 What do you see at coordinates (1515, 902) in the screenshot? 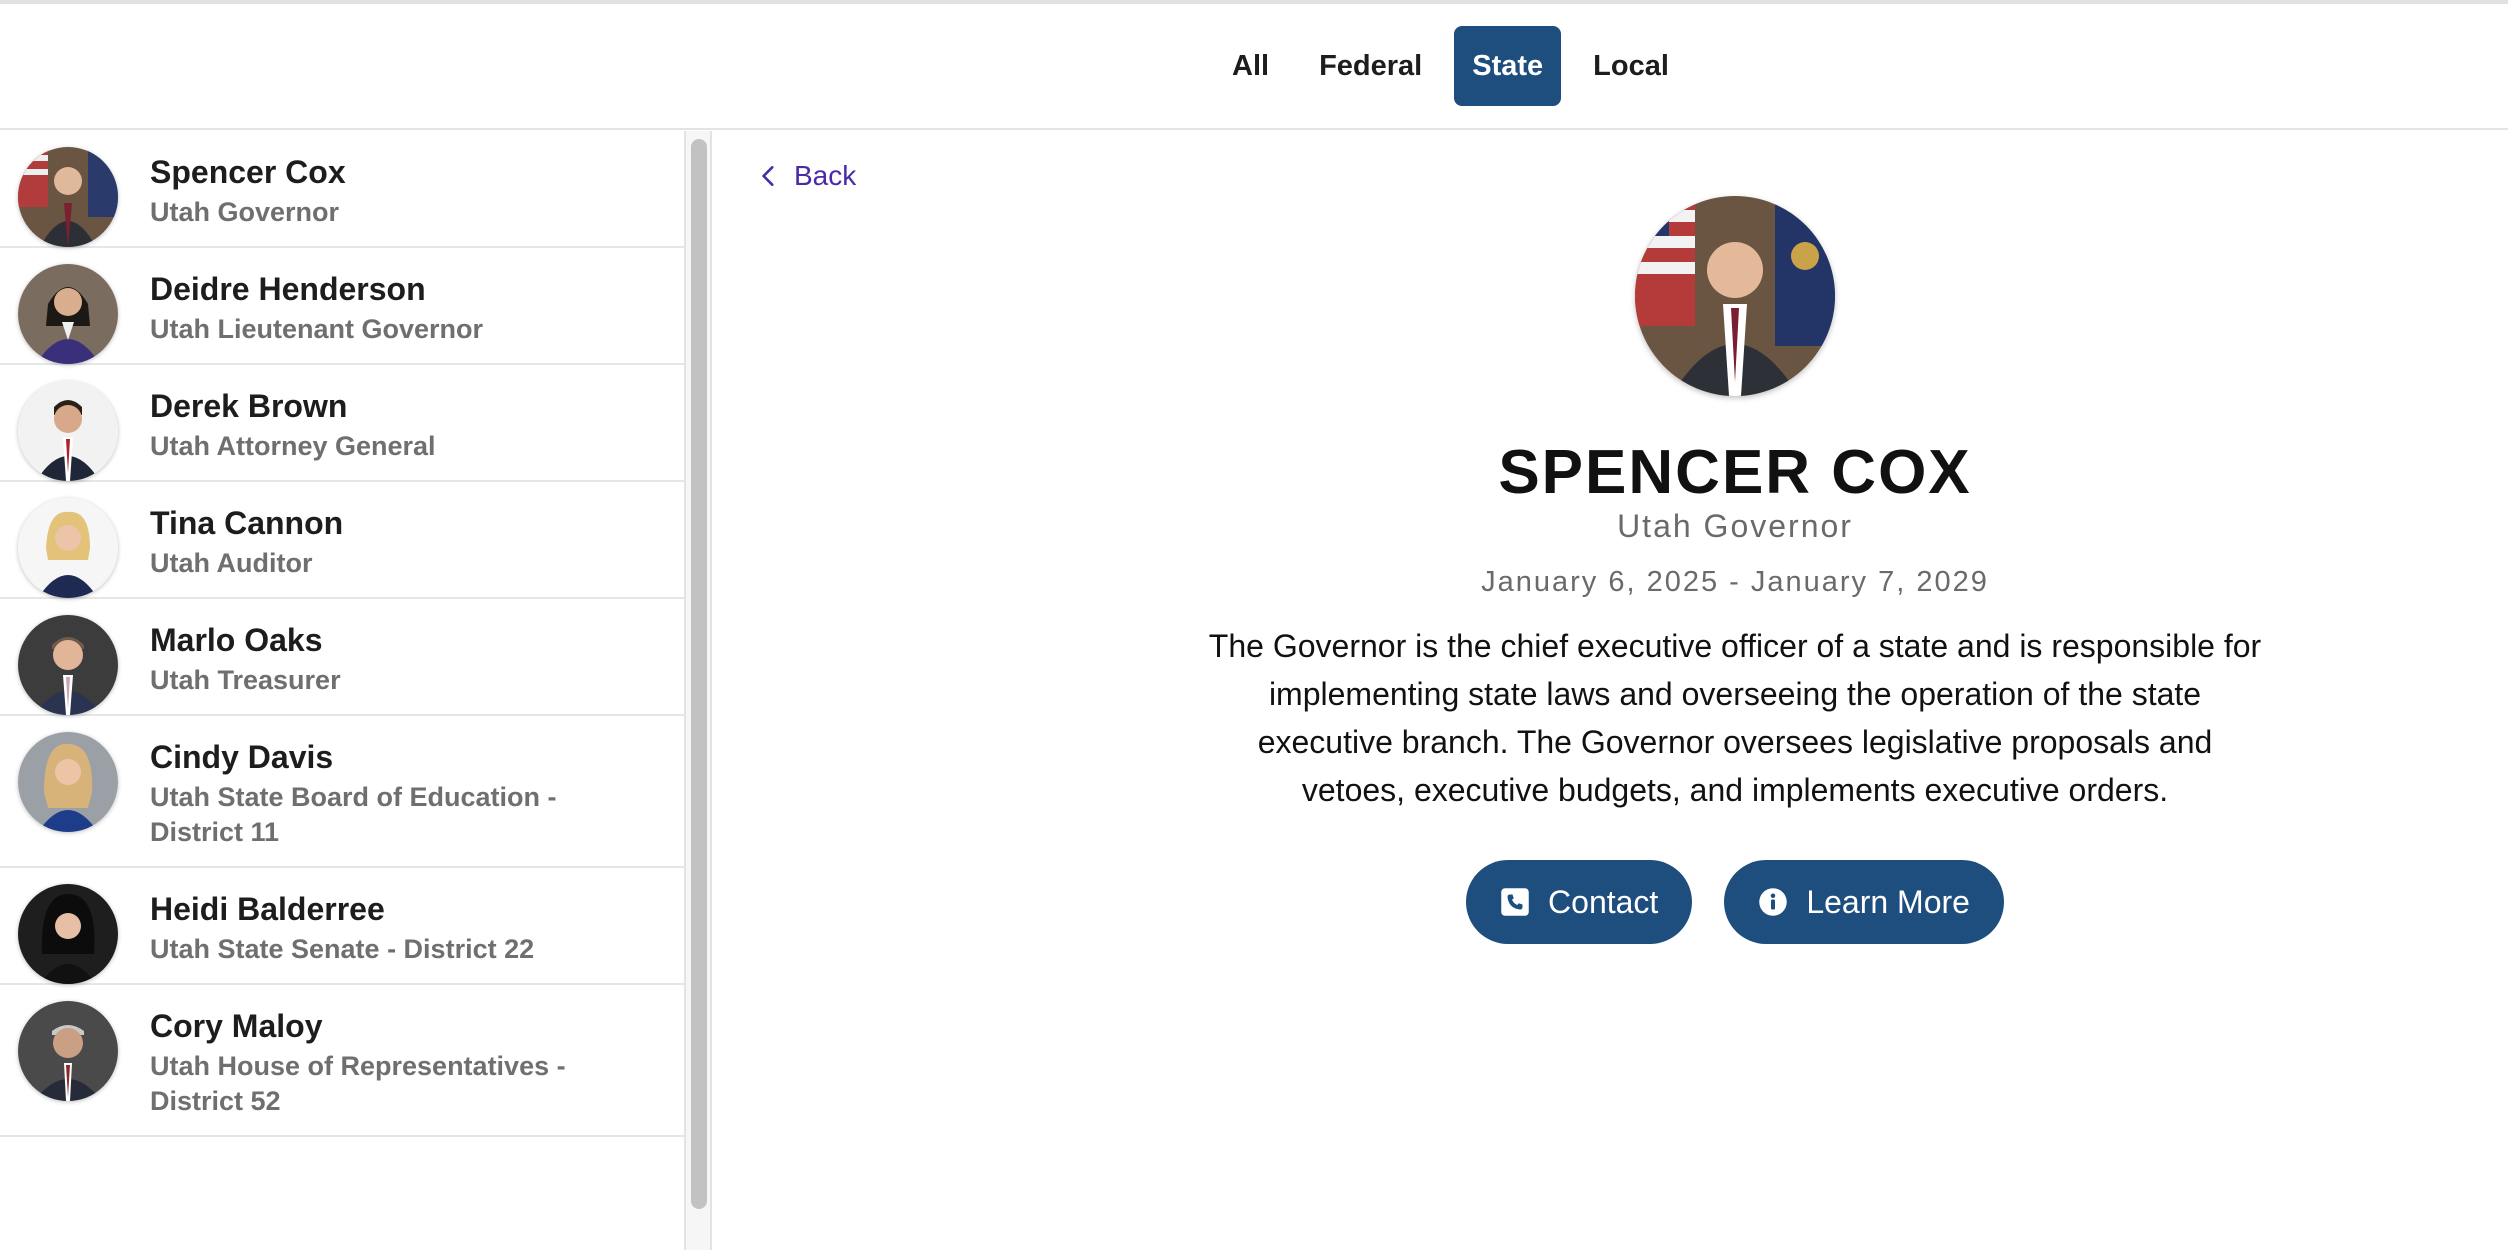
I see `phone-square-icon` at bounding box center [1515, 902].